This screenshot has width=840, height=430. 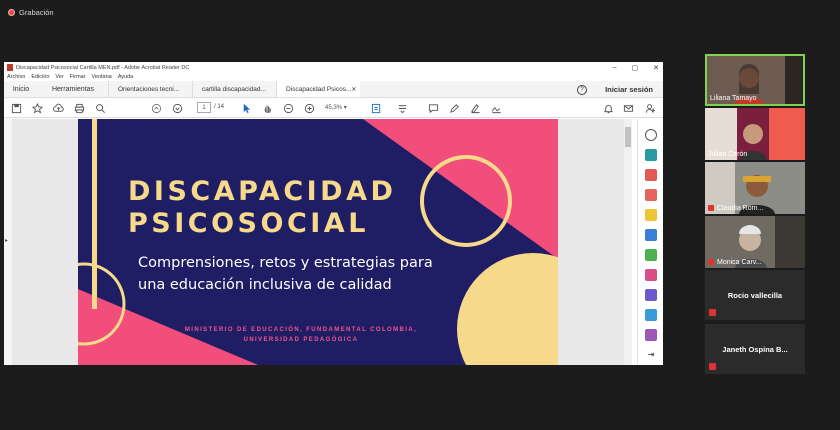 I want to click on zoom-in-icon, so click(x=309, y=108).